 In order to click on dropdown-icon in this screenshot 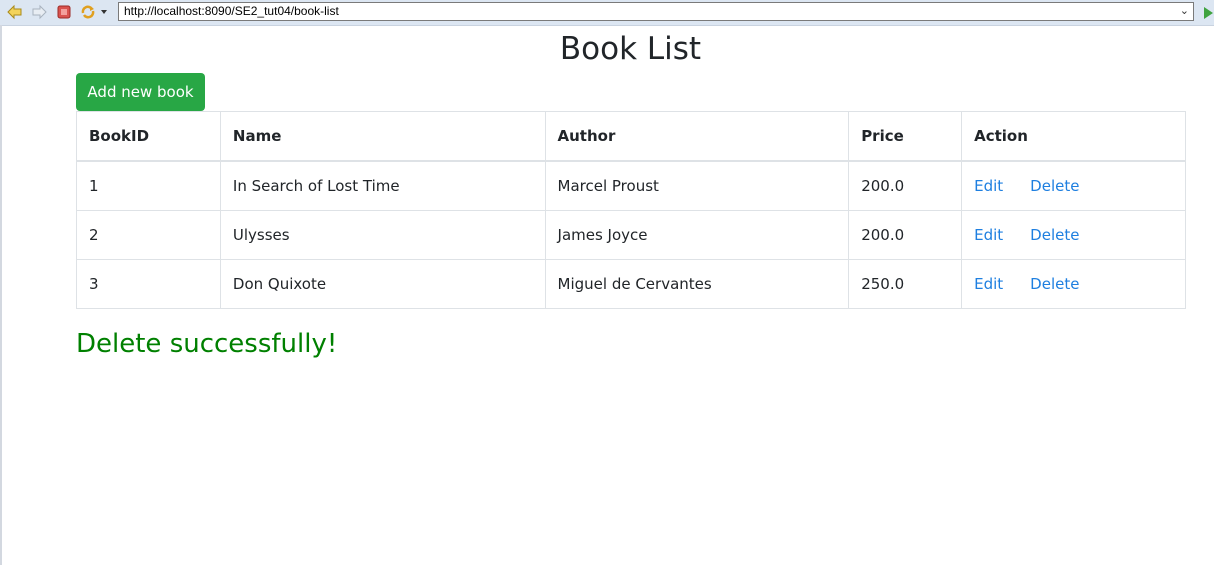, I will do `click(104, 12)`.